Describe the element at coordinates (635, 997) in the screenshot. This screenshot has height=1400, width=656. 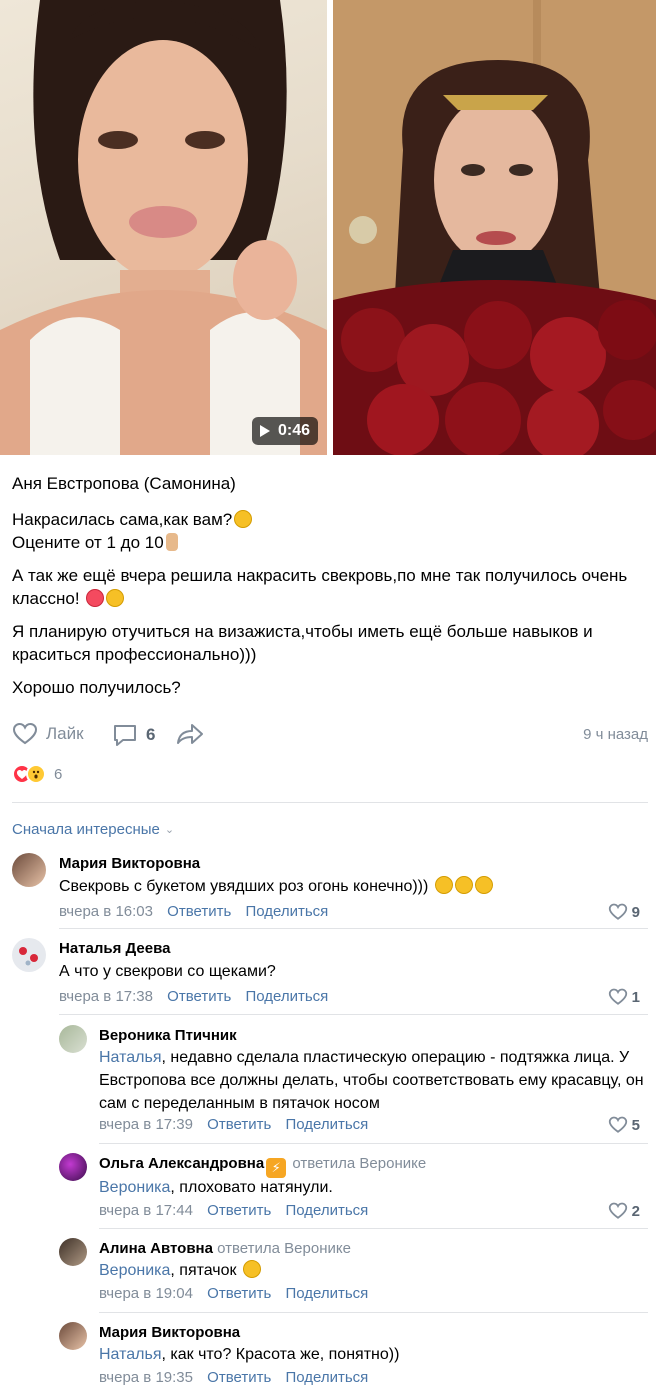
I see `comment-like-count: 1` at that location.